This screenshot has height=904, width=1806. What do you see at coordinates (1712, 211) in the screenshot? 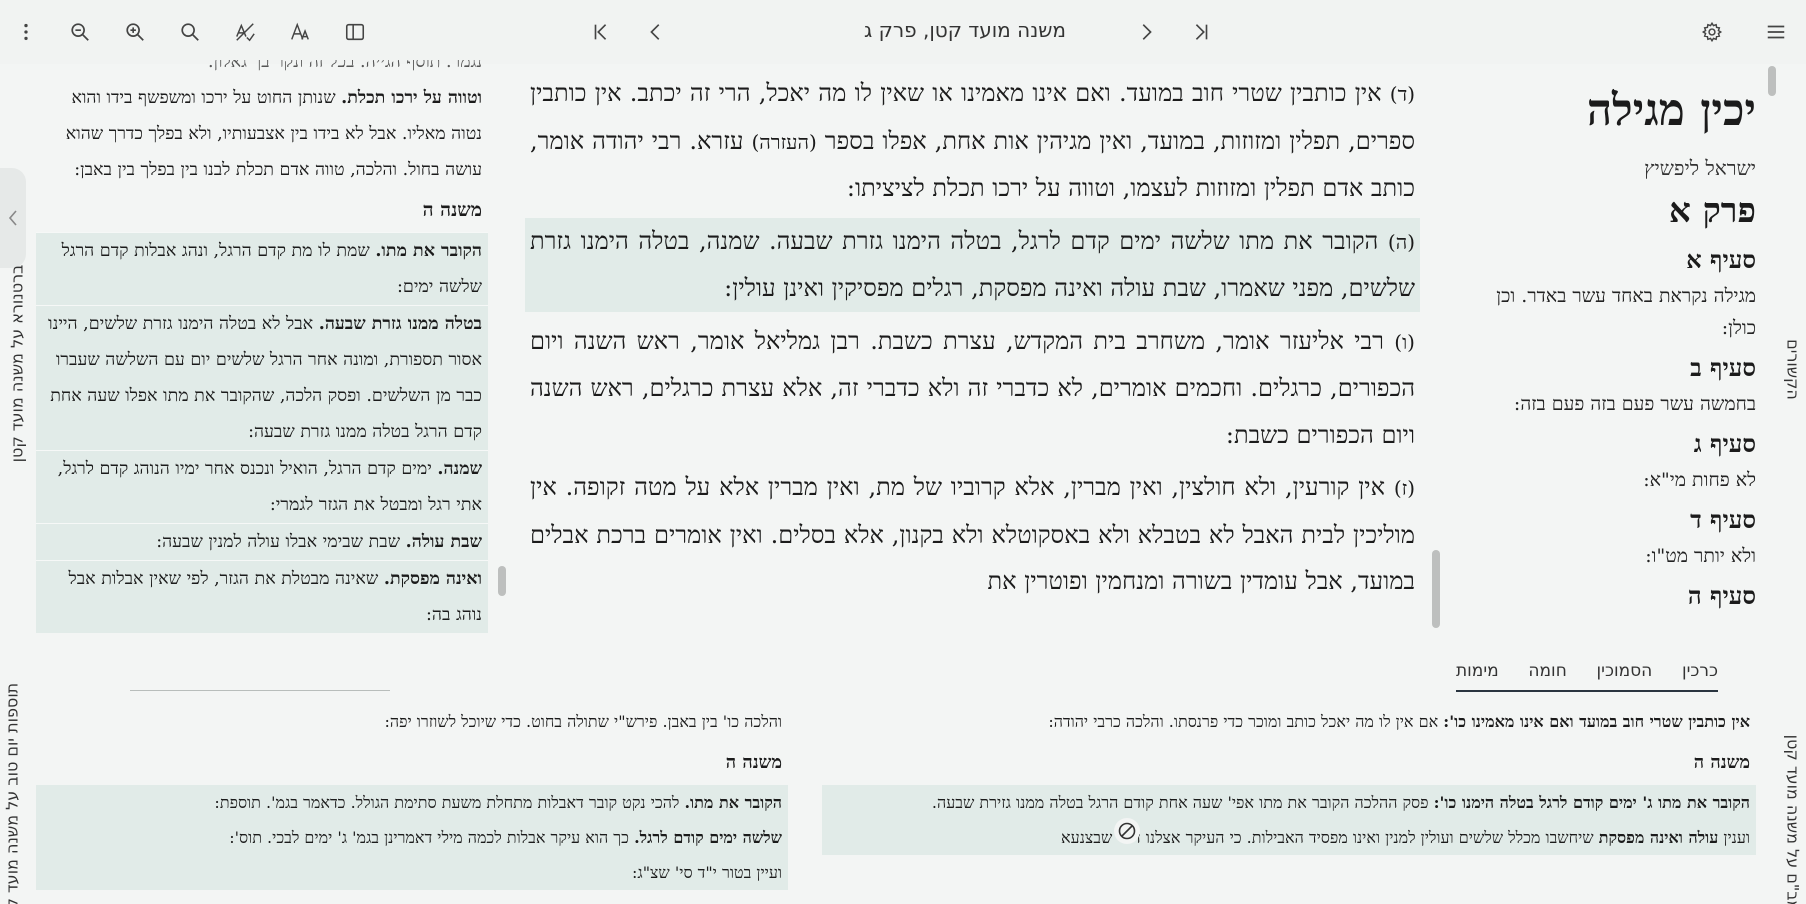
I see `chapter-heading: פרק א` at bounding box center [1712, 211].